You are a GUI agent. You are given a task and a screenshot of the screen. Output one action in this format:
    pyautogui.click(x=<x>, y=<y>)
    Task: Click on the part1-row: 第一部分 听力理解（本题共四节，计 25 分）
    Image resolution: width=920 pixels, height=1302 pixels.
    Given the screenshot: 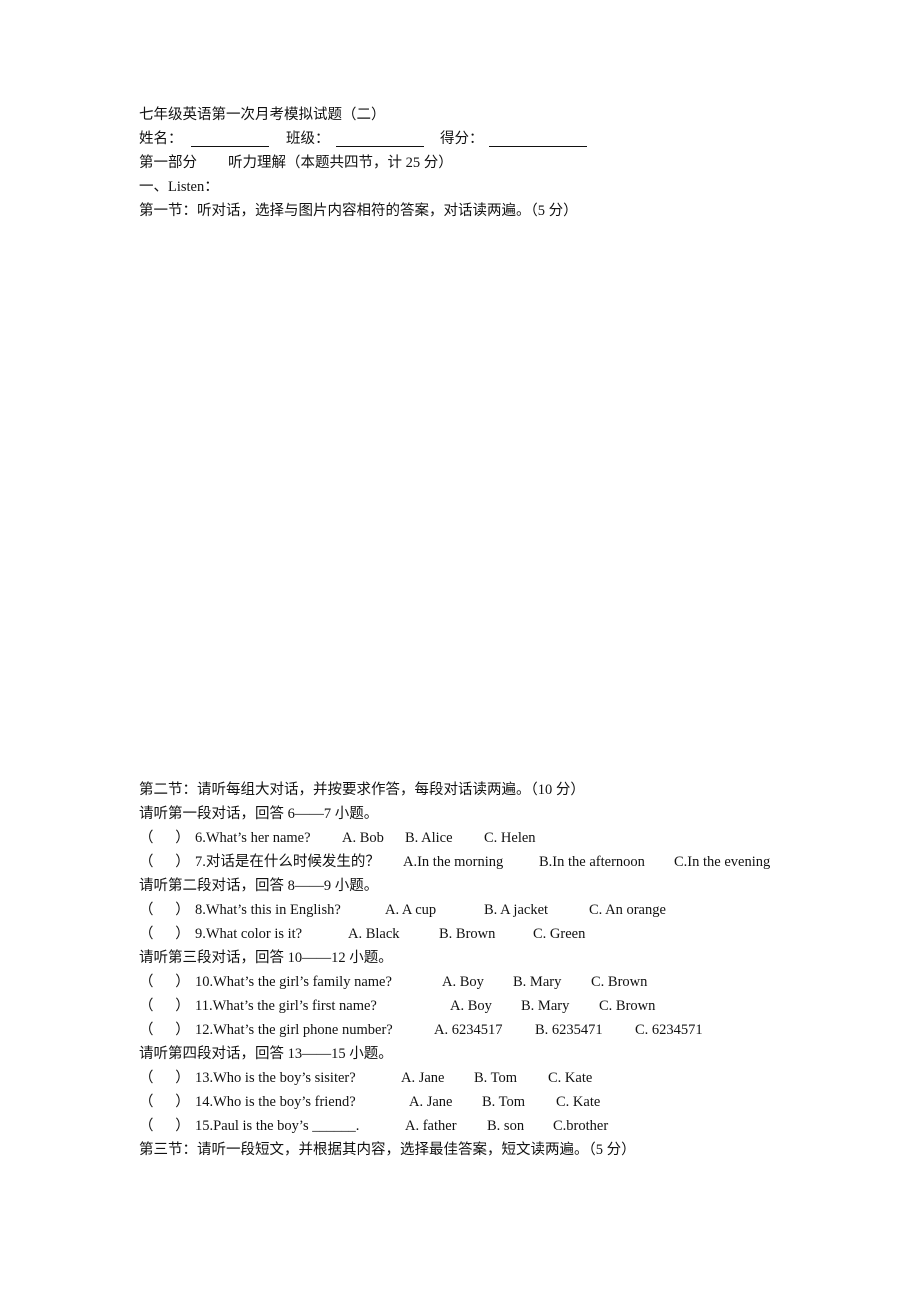 What is the action you would take?
    pyautogui.click(x=296, y=163)
    